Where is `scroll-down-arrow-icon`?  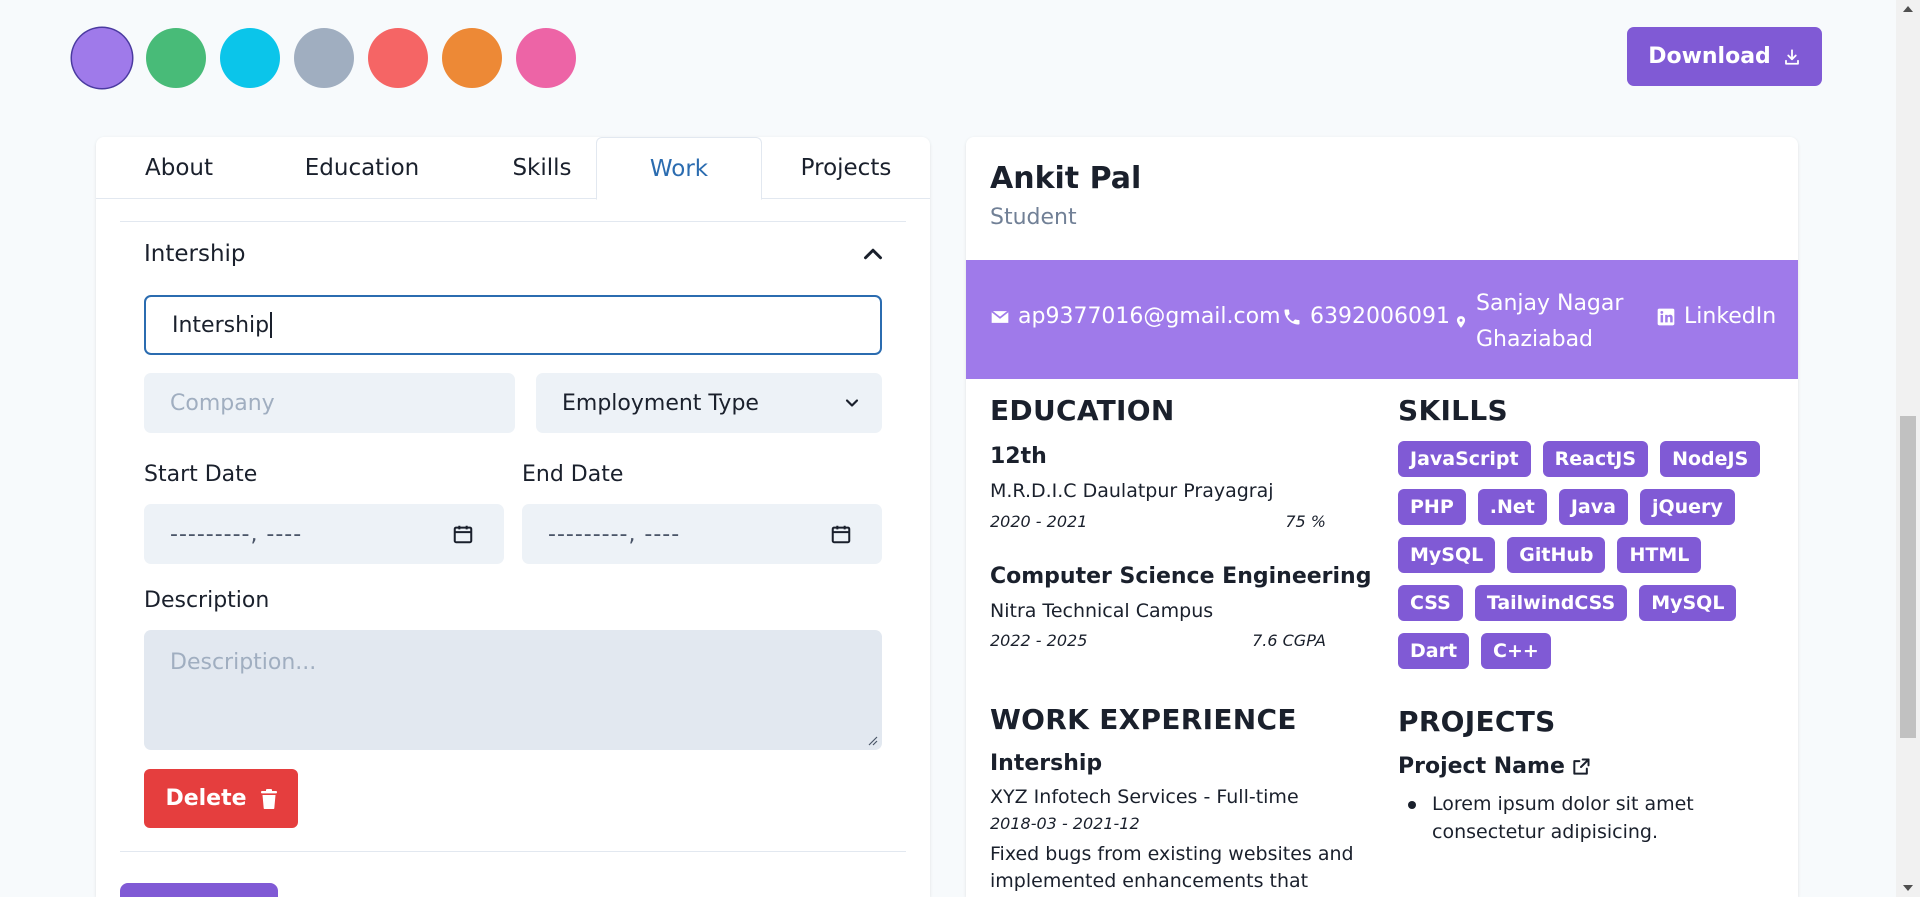 scroll-down-arrow-icon is located at coordinates (1908, 888).